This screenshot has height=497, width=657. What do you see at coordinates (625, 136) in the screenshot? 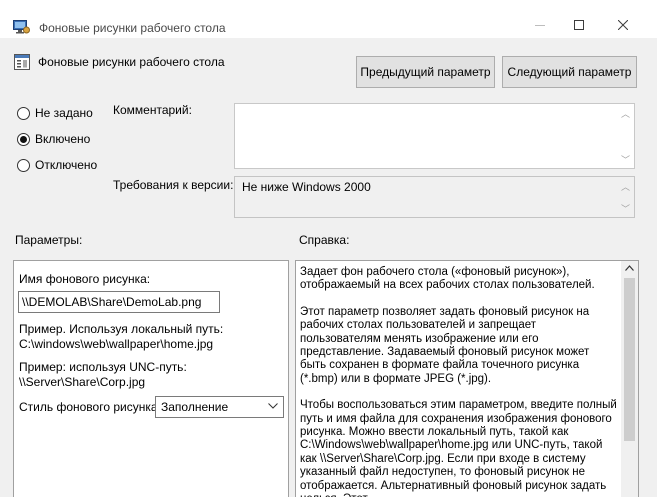
I see `comment-scrollbar: ︿ ﹀` at bounding box center [625, 136].